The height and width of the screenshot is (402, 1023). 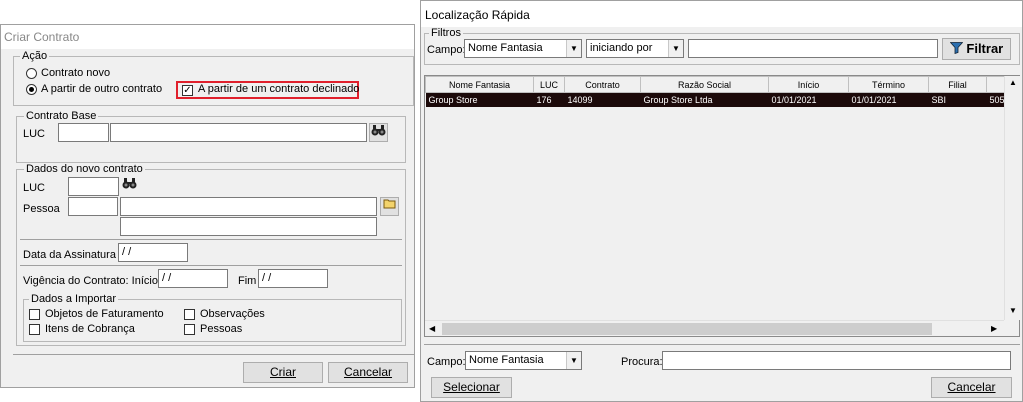 What do you see at coordinates (247, 281) in the screenshot?
I see `fim-label: Fim` at bounding box center [247, 281].